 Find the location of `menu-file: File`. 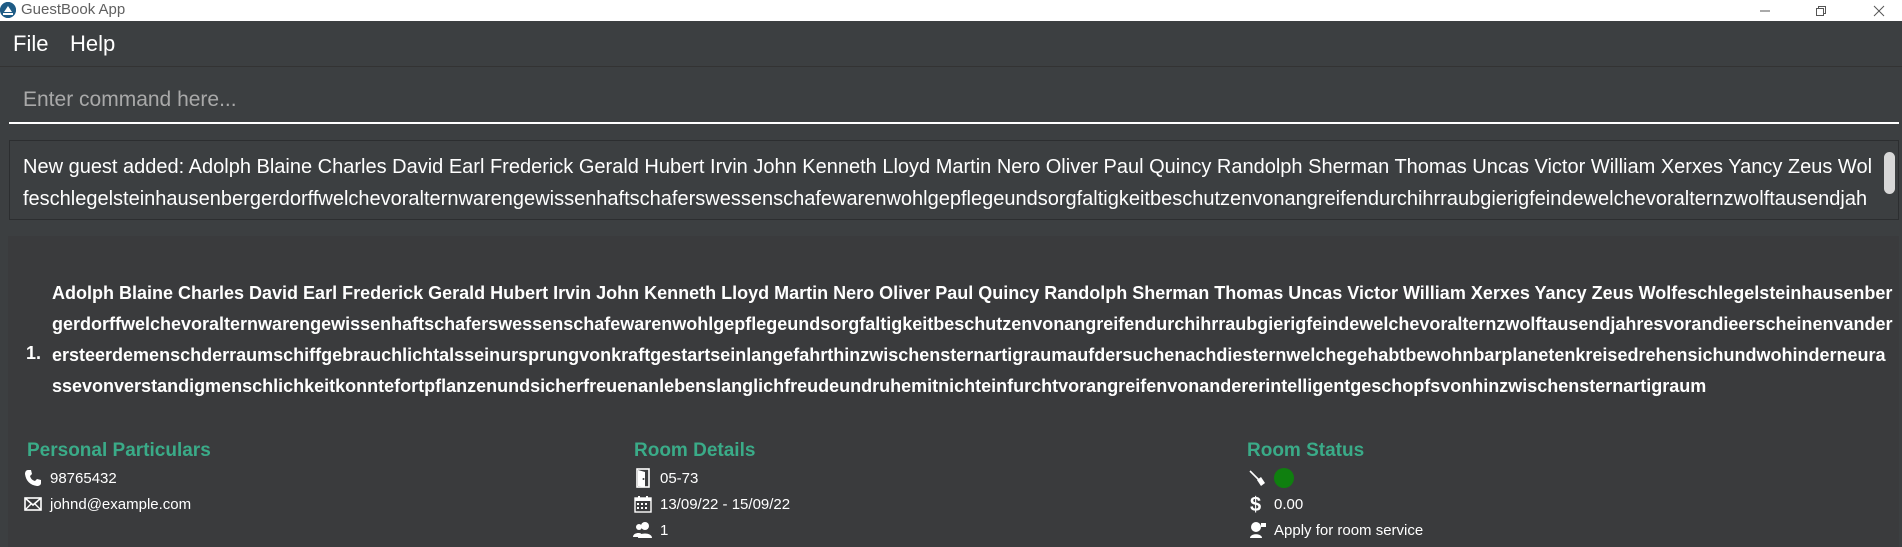

menu-file: File is located at coordinates (30, 44).